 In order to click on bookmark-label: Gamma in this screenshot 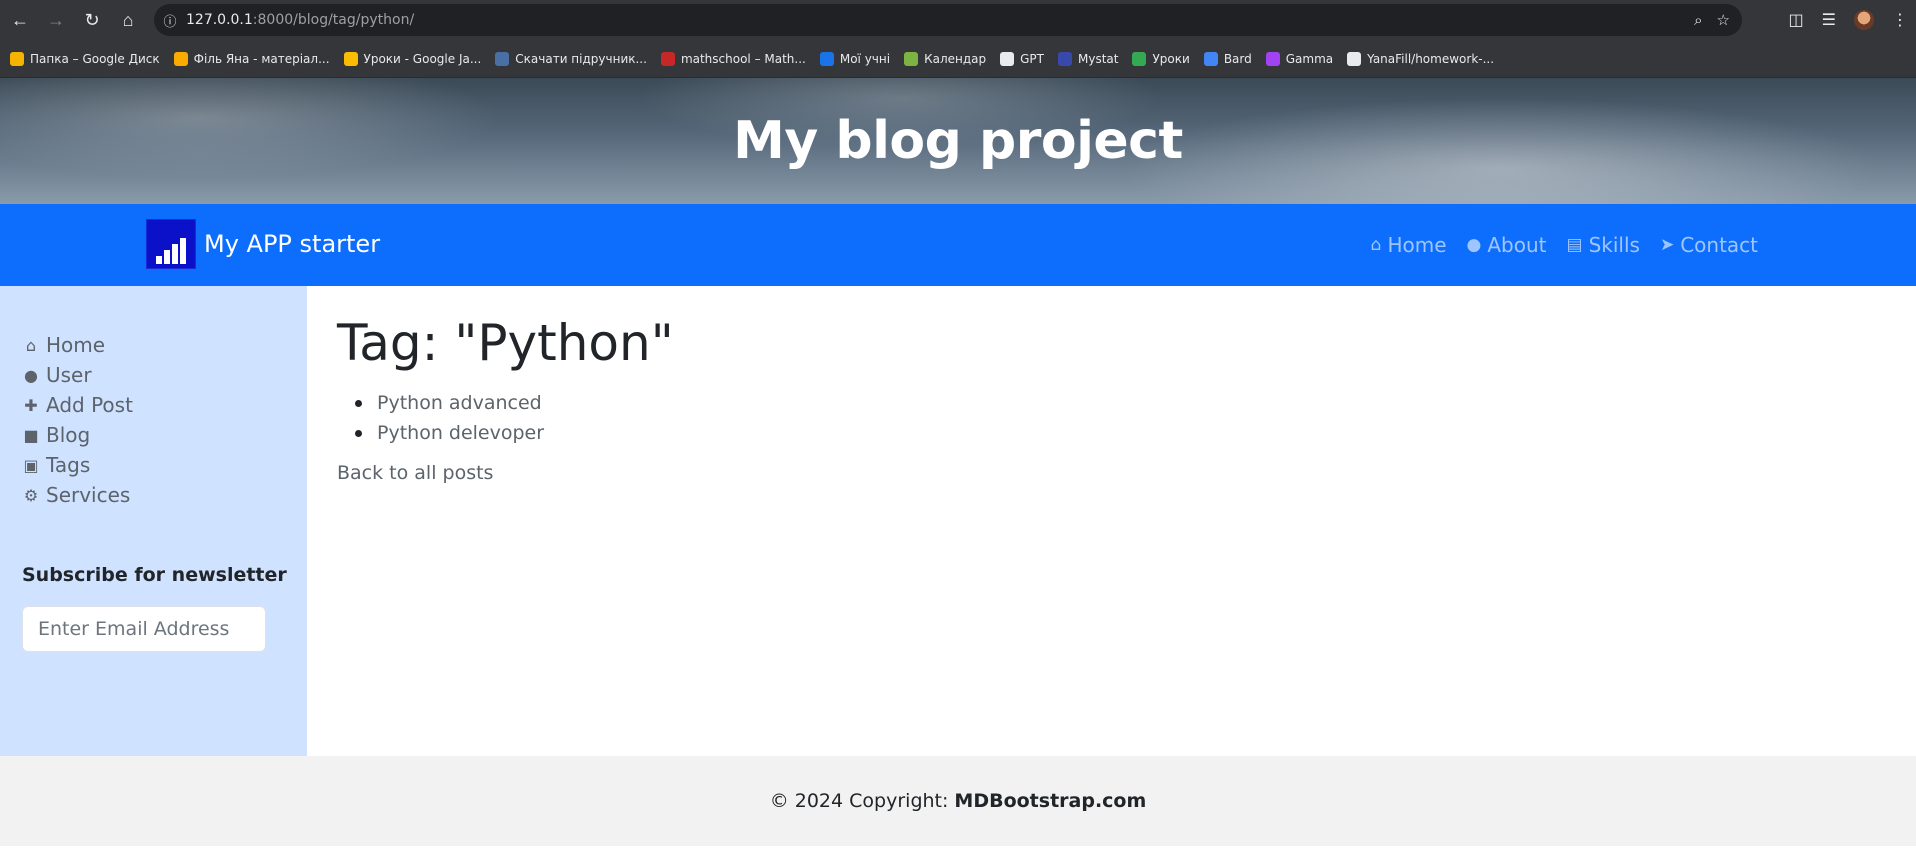, I will do `click(1309, 58)`.